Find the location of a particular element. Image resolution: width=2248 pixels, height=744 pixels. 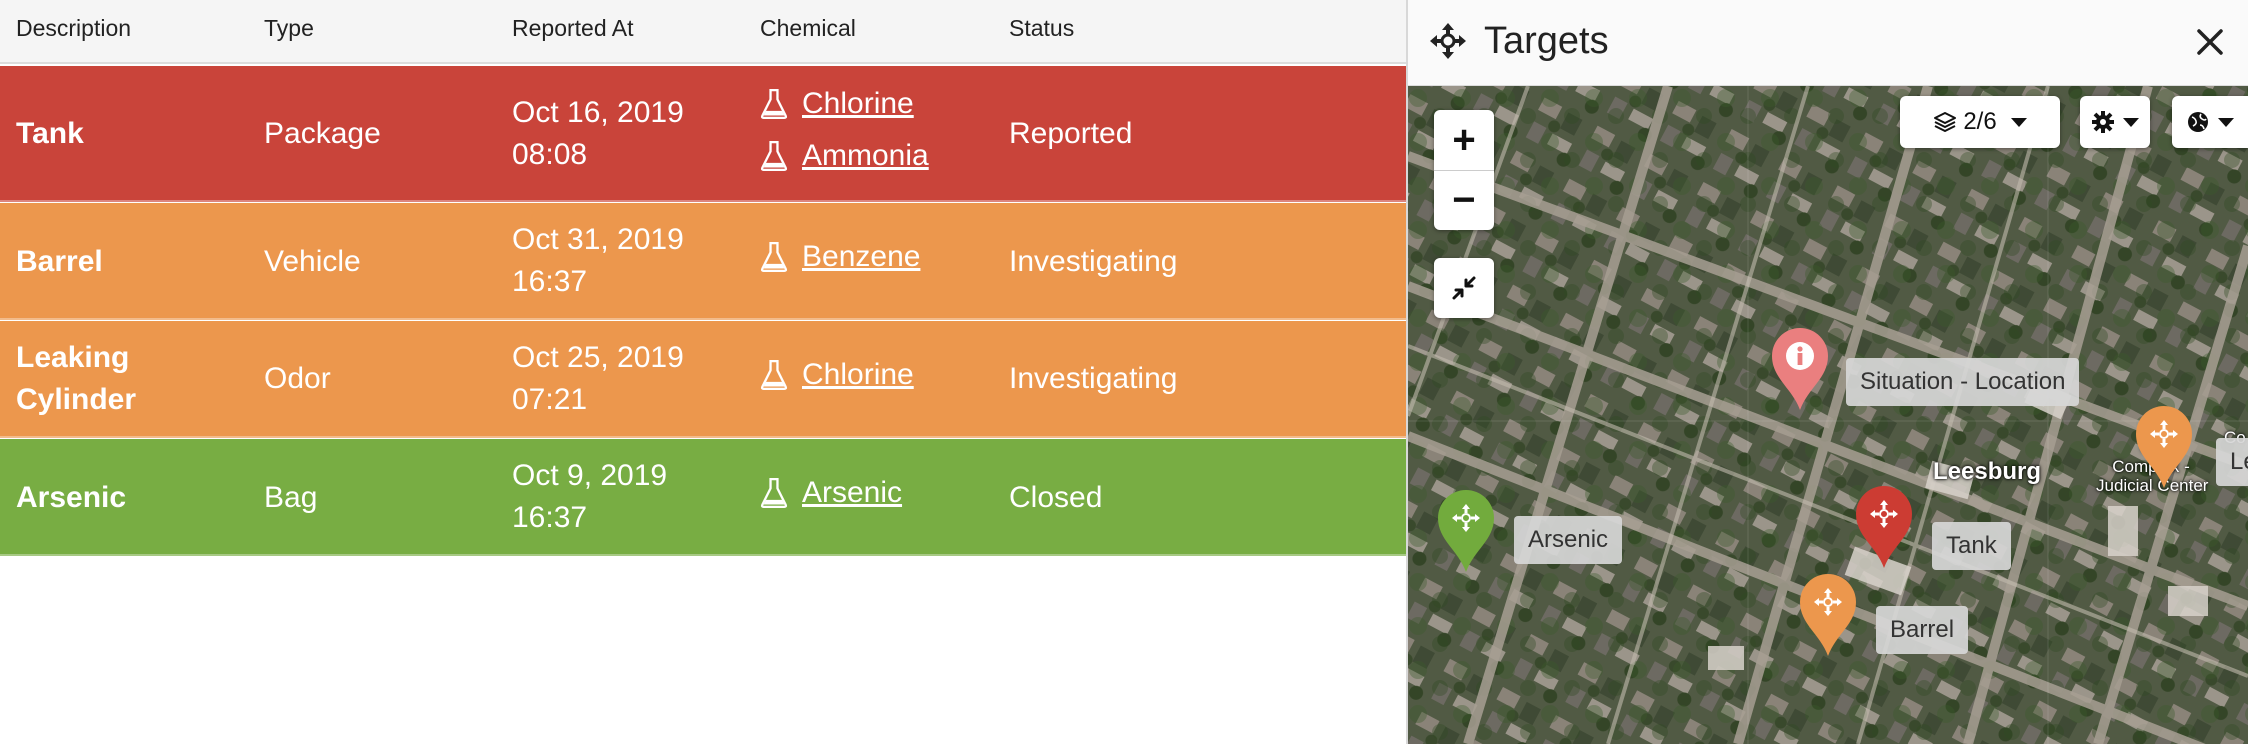

chemical-link-item: Benzene is located at coordinates (840, 257).